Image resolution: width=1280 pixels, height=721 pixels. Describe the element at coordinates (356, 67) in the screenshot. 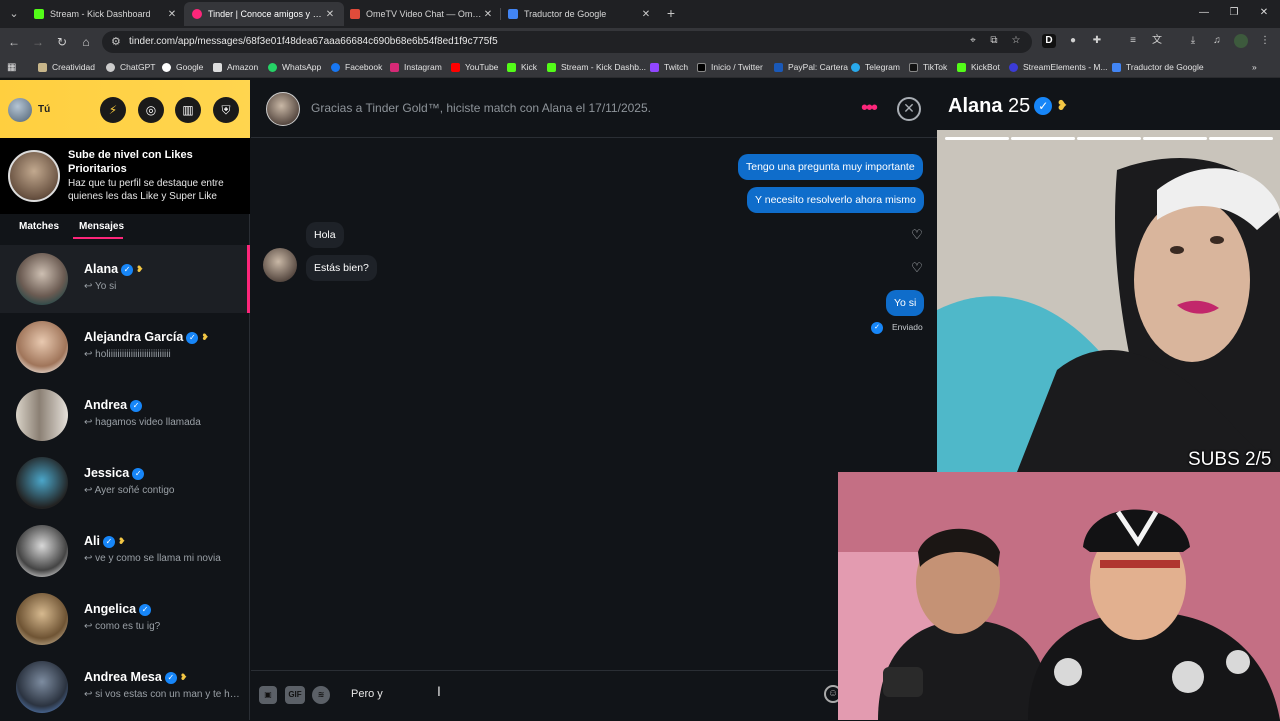

I see `bookmark-facebook: Facebook` at that location.